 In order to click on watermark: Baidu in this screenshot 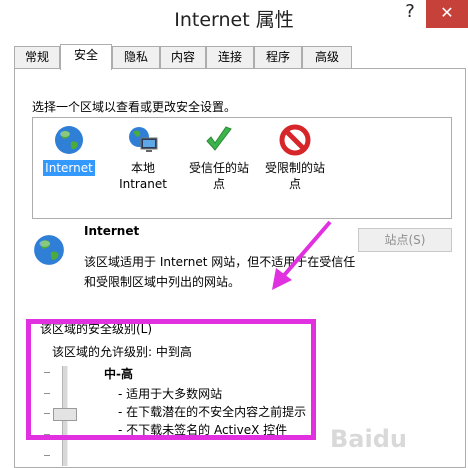, I will do `click(368, 439)`.